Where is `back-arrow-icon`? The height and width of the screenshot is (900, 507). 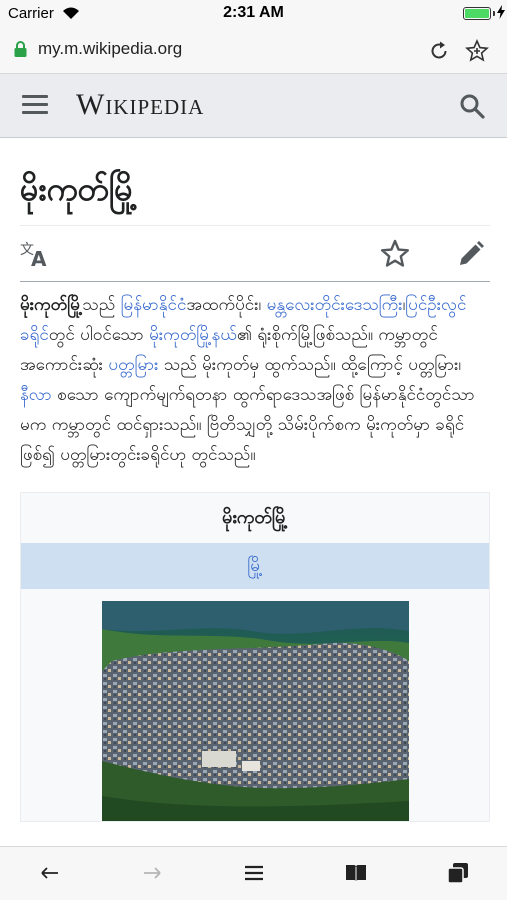
back-arrow-icon is located at coordinates (50, 873).